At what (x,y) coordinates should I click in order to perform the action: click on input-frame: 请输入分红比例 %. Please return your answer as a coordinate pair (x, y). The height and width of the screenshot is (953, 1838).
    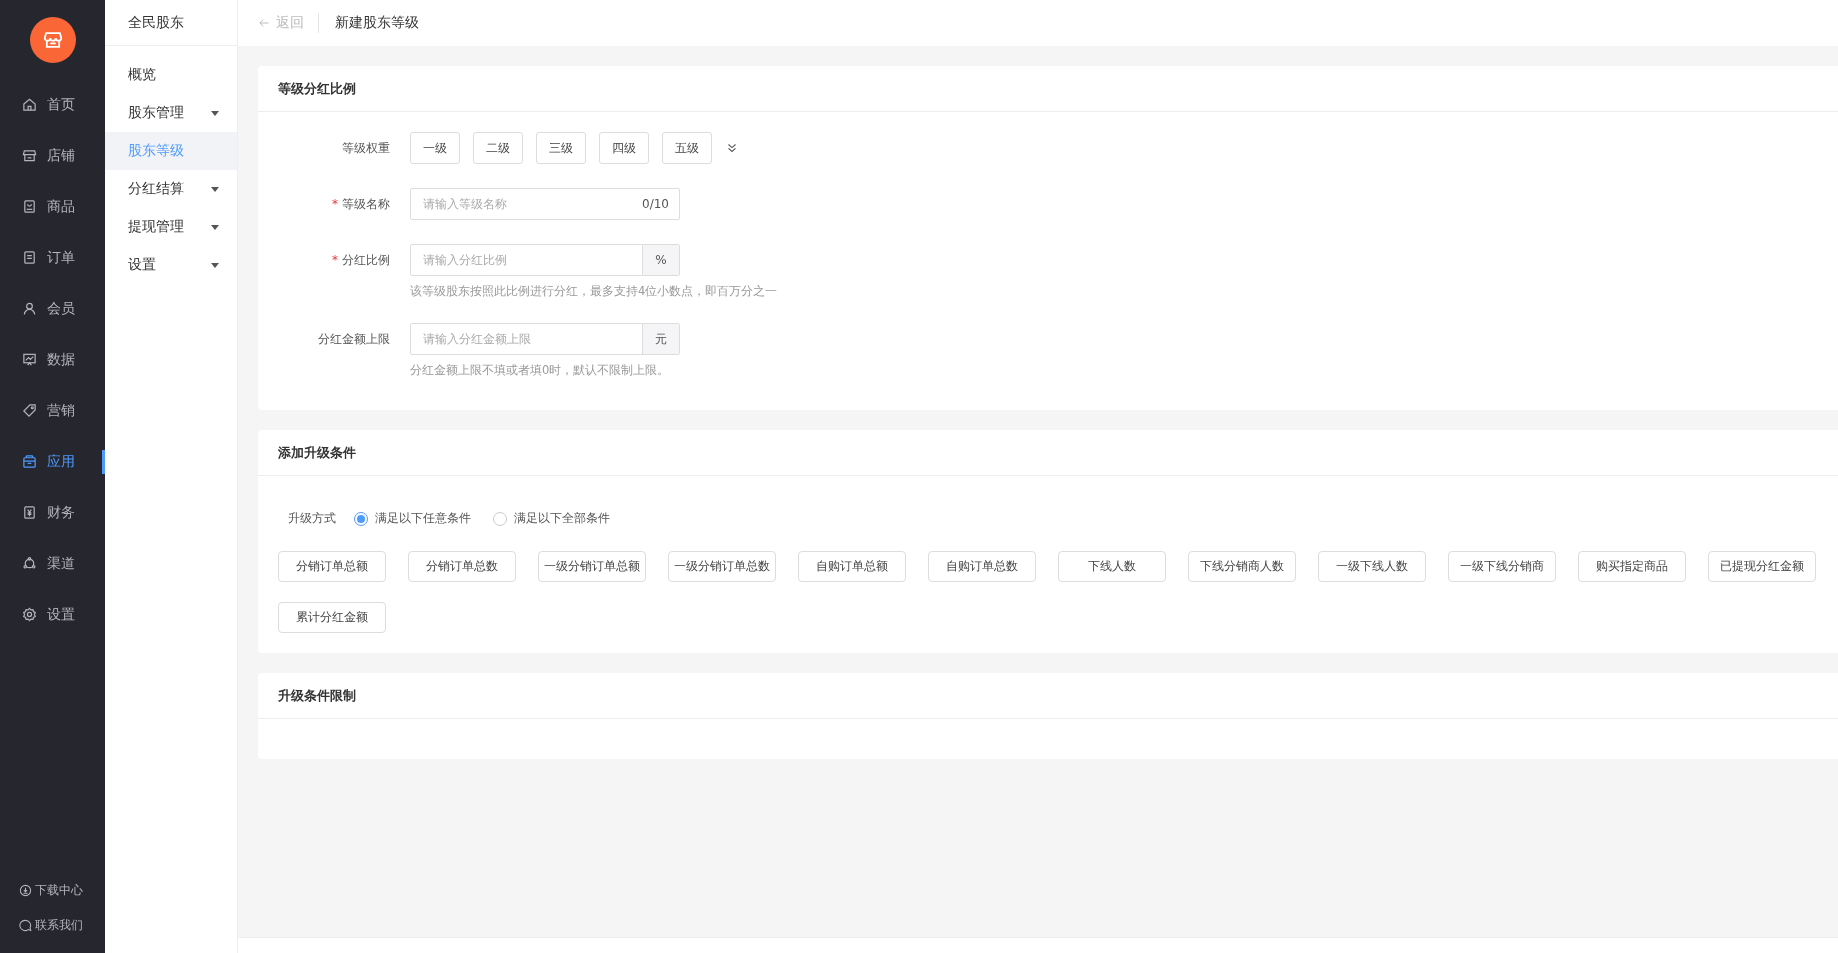
    Looking at the image, I should click on (545, 260).